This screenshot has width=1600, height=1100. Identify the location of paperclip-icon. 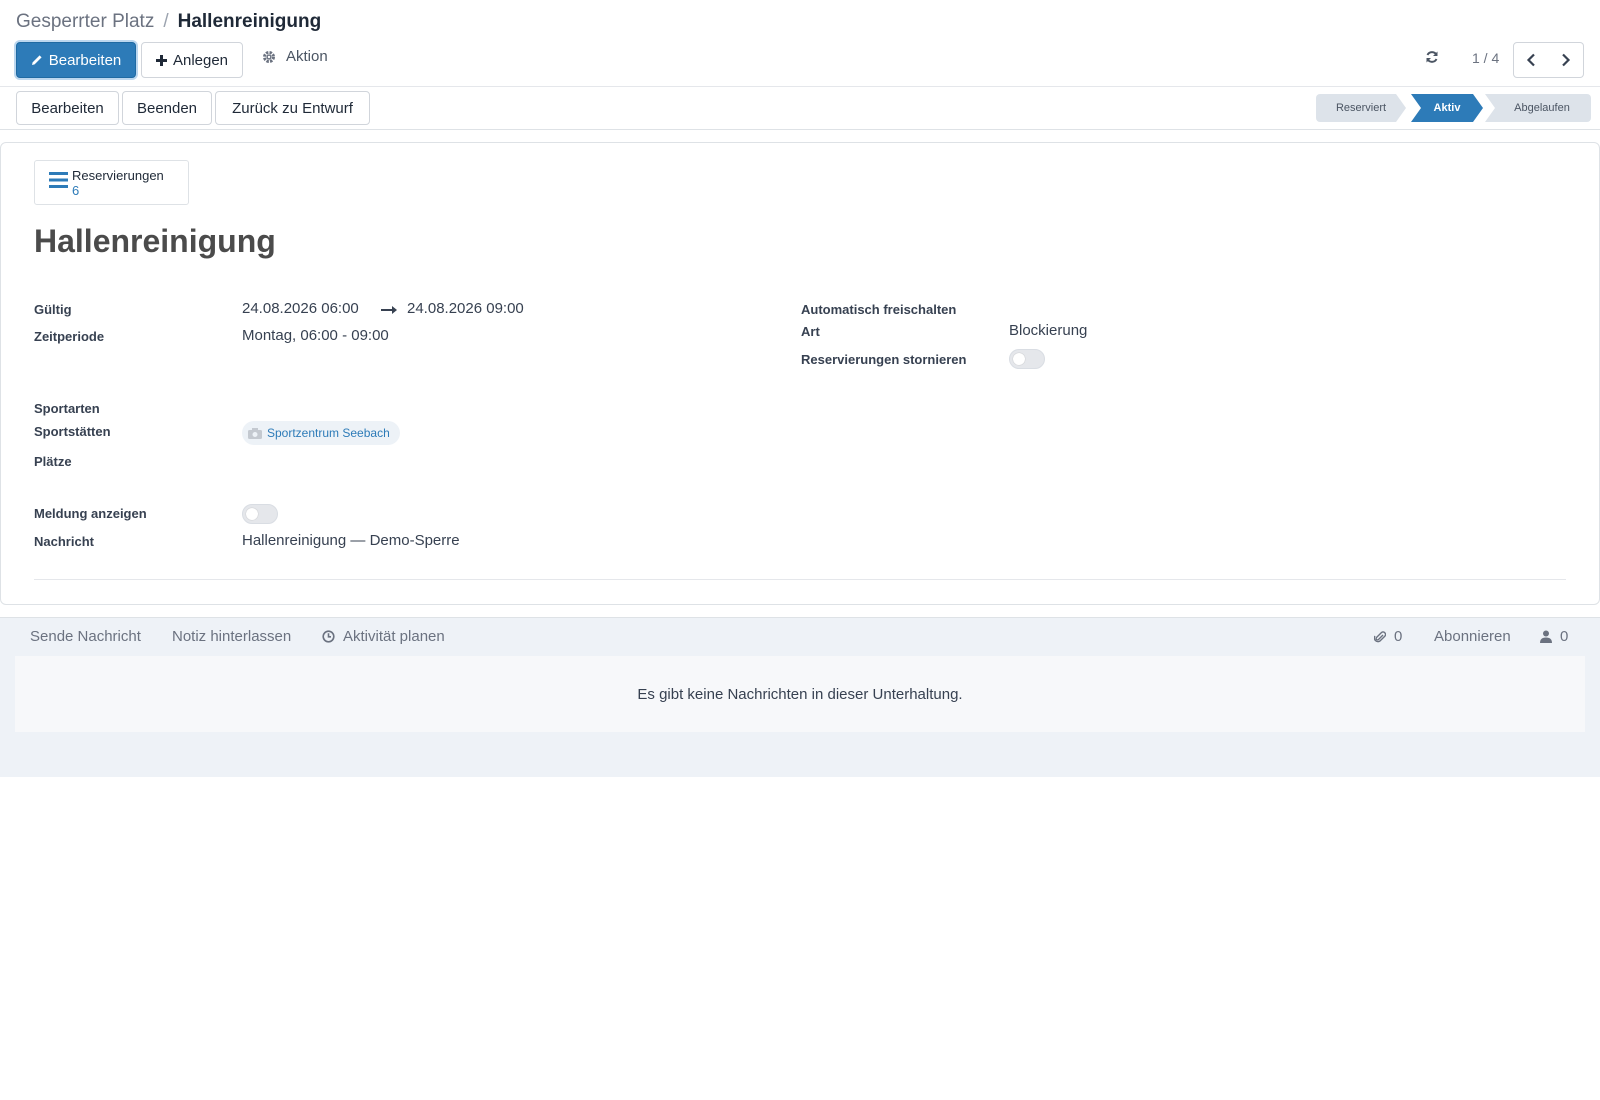
(1380, 636).